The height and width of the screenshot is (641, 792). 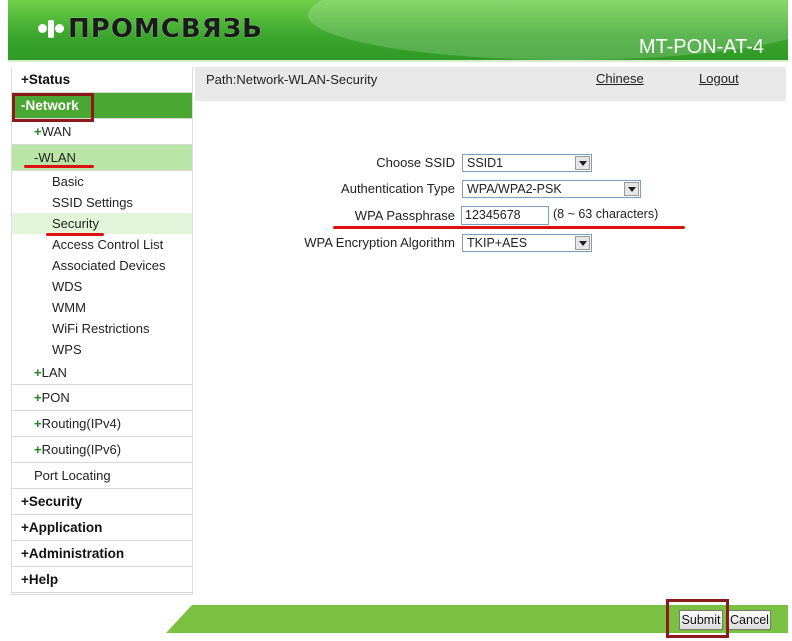 I want to click on encryption-select: TKIP+AES, so click(x=527, y=243).